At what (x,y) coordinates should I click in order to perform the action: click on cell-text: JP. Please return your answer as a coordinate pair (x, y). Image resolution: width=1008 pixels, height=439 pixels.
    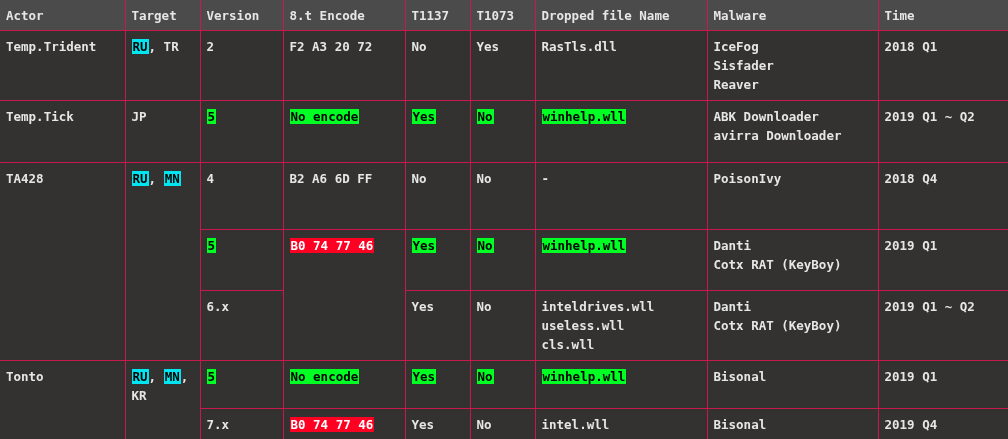
    Looking at the image, I should click on (139, 116).